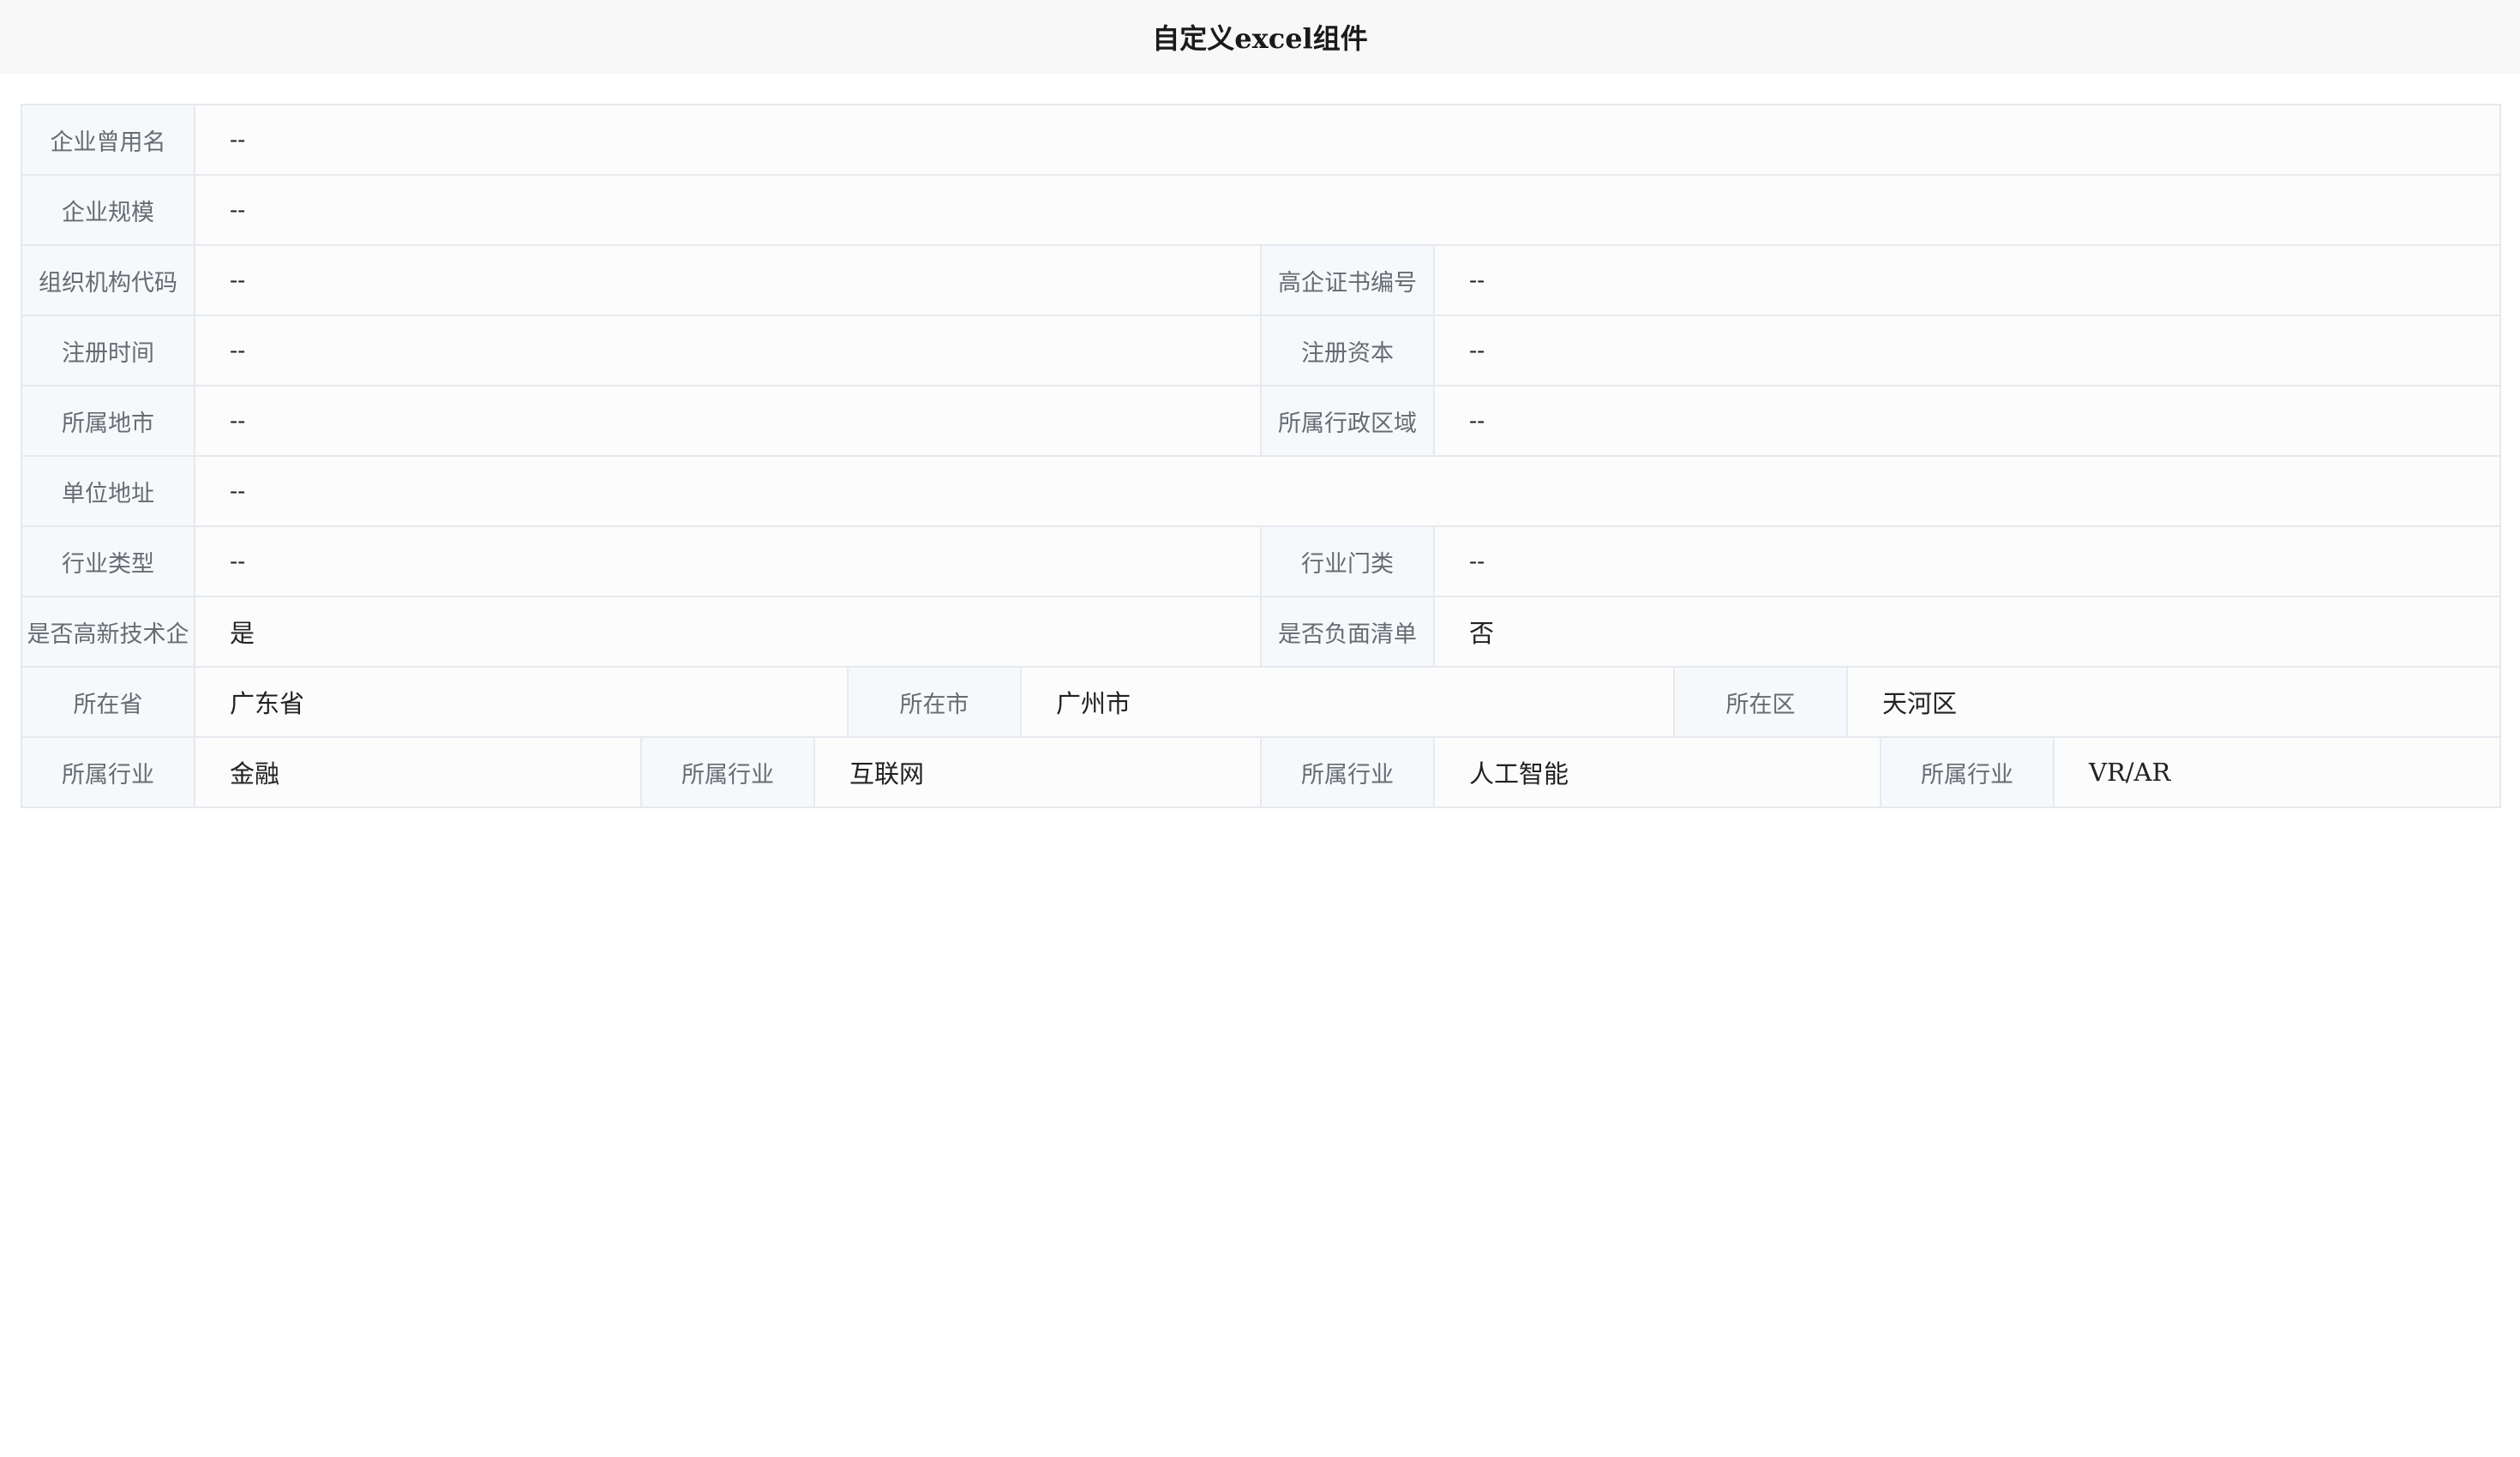 Image resolution: width=2520 pixels, height=1457 pixels. What do you see at coordinates (1038, 773) in the screenshot?
I see `field-value-industry-2: 互联网` at bounding box center [1038, 773].